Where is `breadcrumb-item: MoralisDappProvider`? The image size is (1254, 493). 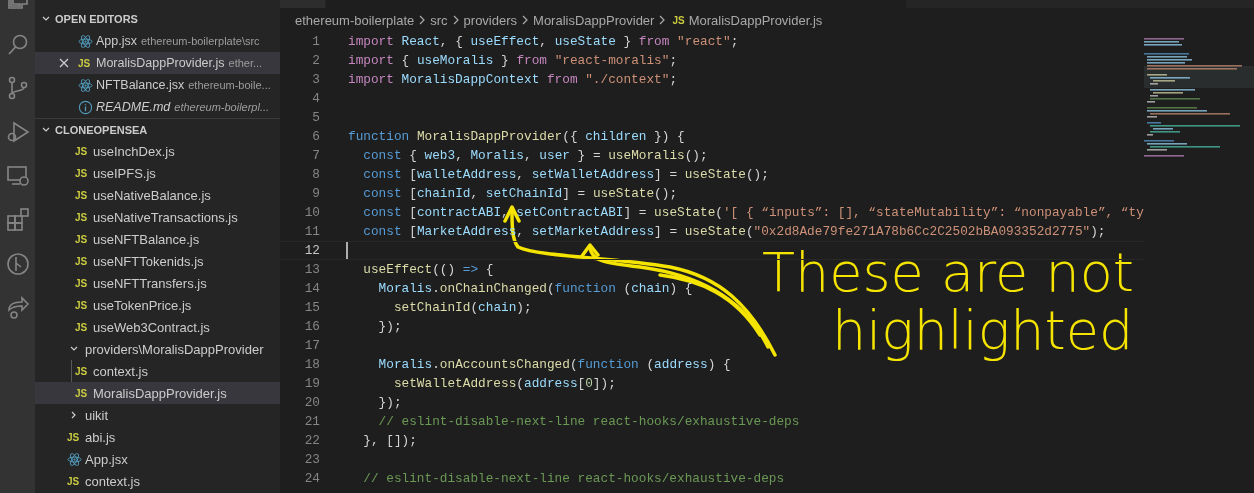
breadcrumb-item: MoralisDappProvider is located at coordinates (594, 20).